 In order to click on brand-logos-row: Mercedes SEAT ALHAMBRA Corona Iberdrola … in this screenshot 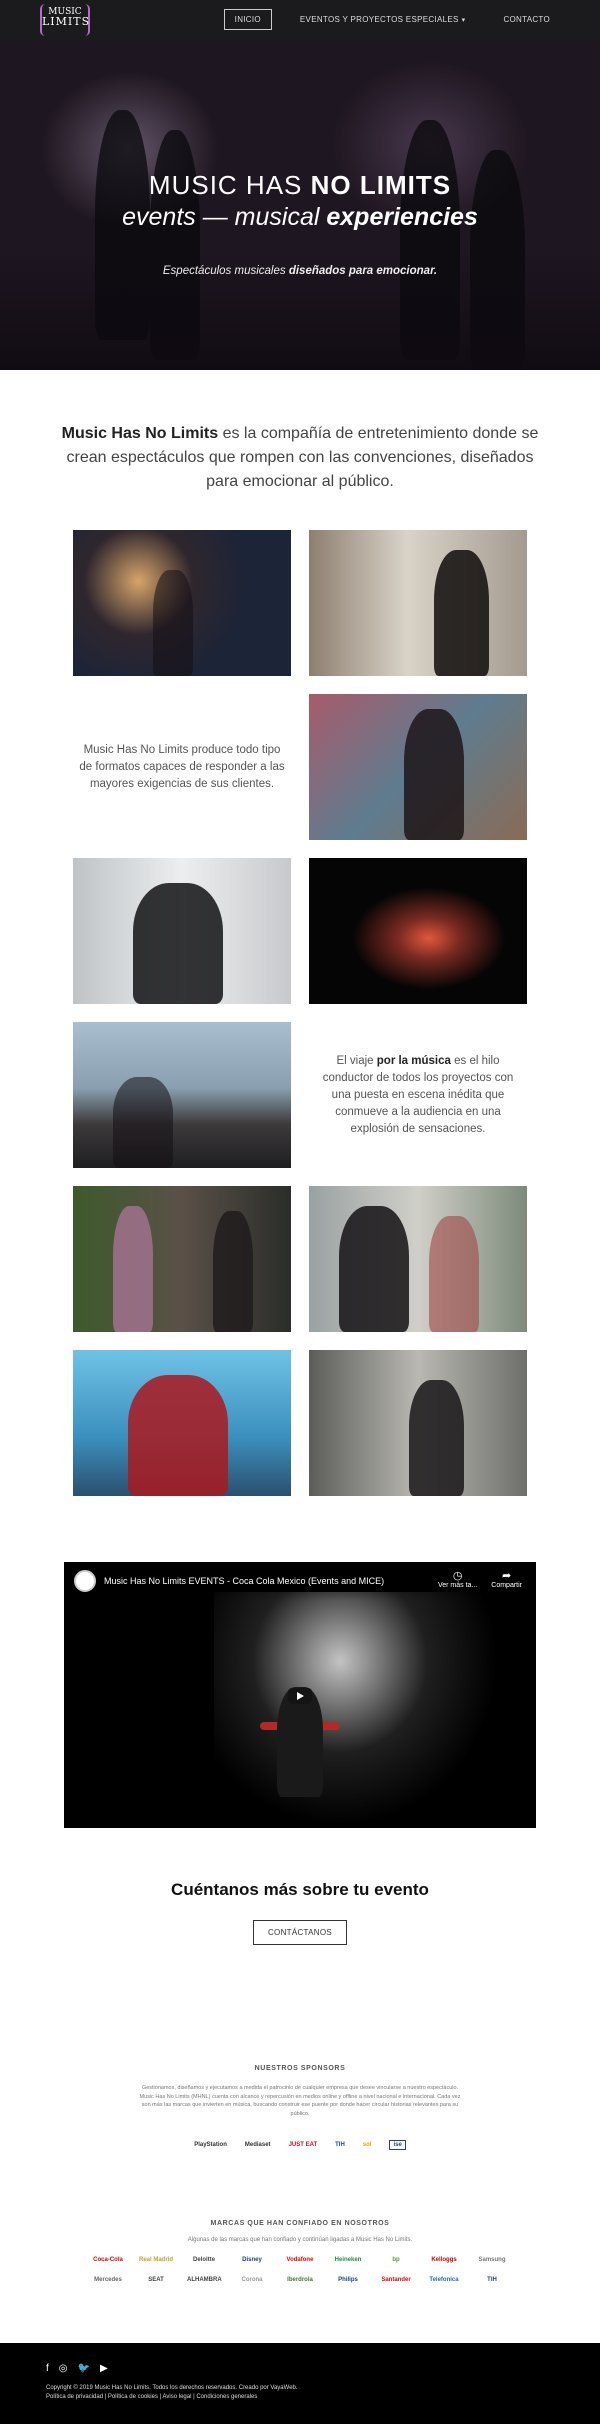, I will do `click(300, 2280)`.